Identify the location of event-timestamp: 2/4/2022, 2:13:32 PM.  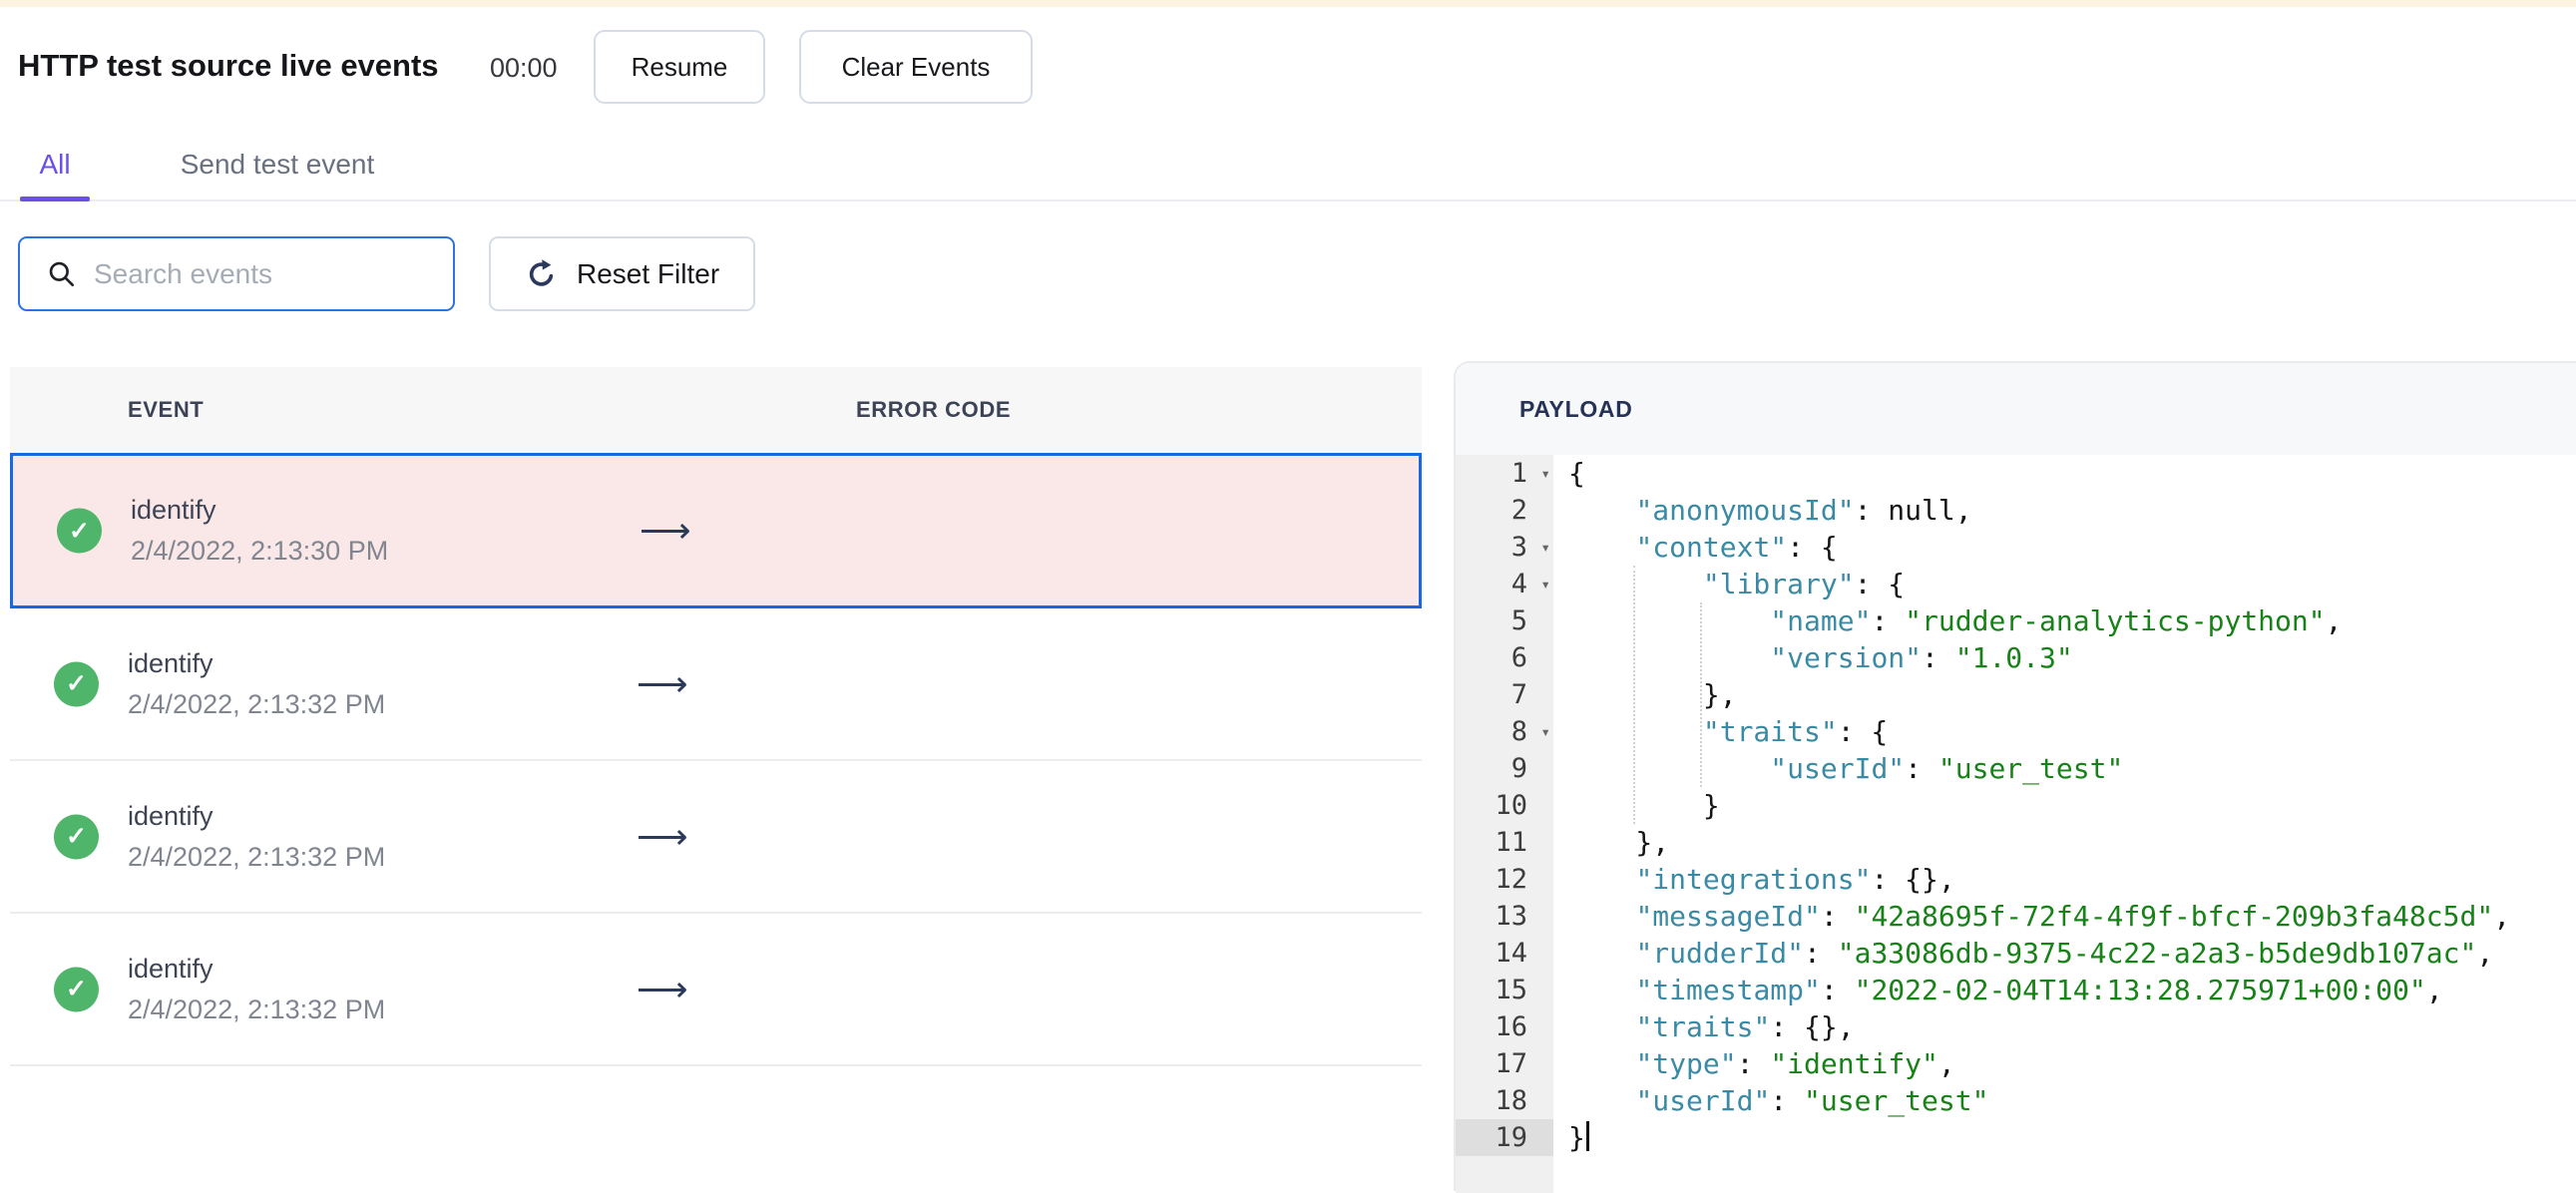
(257, 703).